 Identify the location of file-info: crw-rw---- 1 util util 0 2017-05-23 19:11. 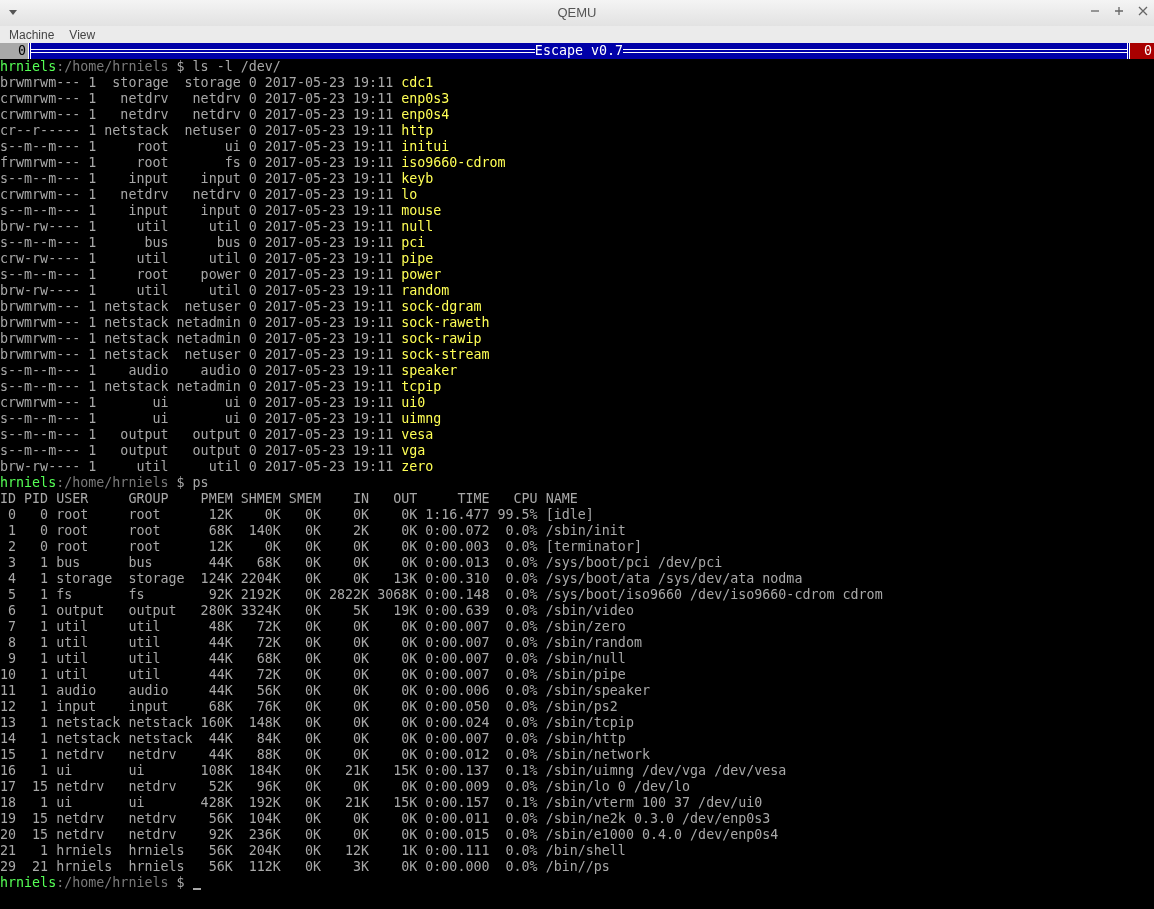
(197, 259).